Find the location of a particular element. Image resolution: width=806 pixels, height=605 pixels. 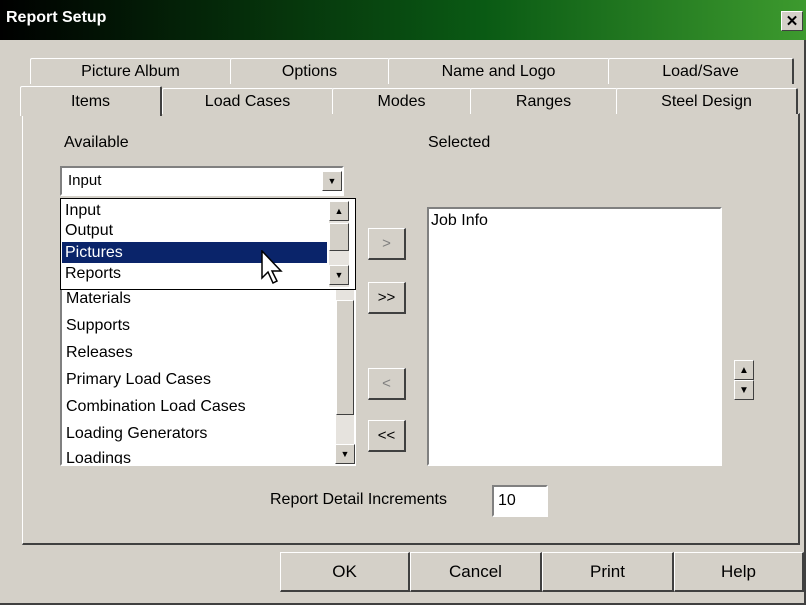

move-up-button: ▲ is located at coordinates (744, 370).